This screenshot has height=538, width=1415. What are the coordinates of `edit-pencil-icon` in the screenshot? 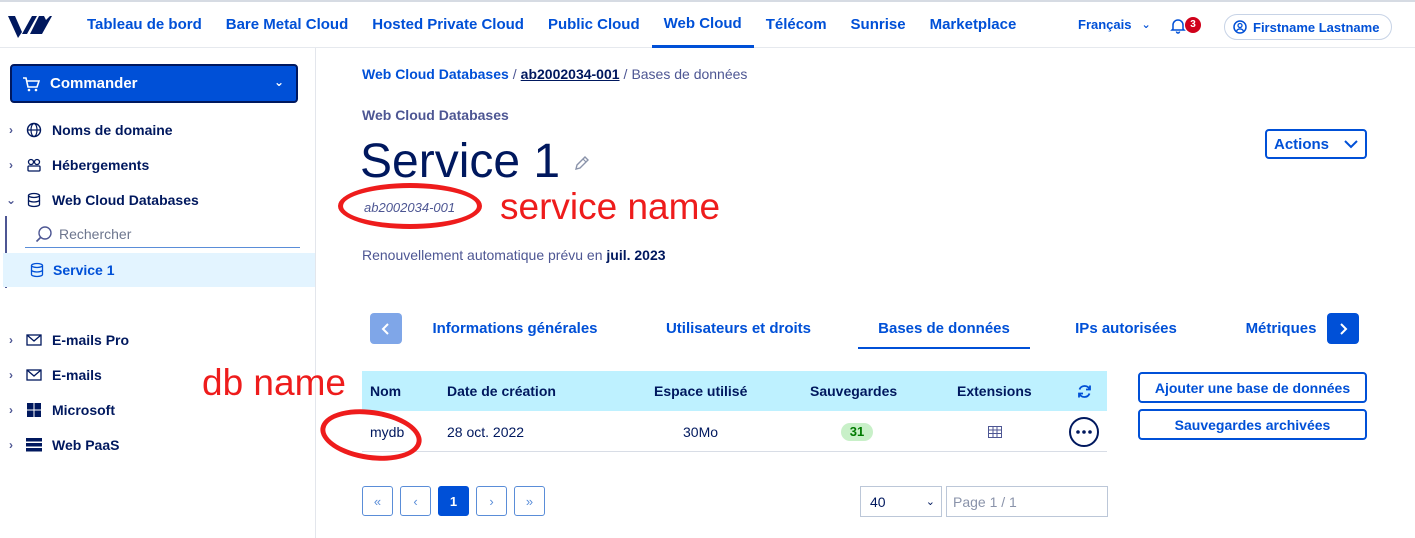 It's located at (582, 163).